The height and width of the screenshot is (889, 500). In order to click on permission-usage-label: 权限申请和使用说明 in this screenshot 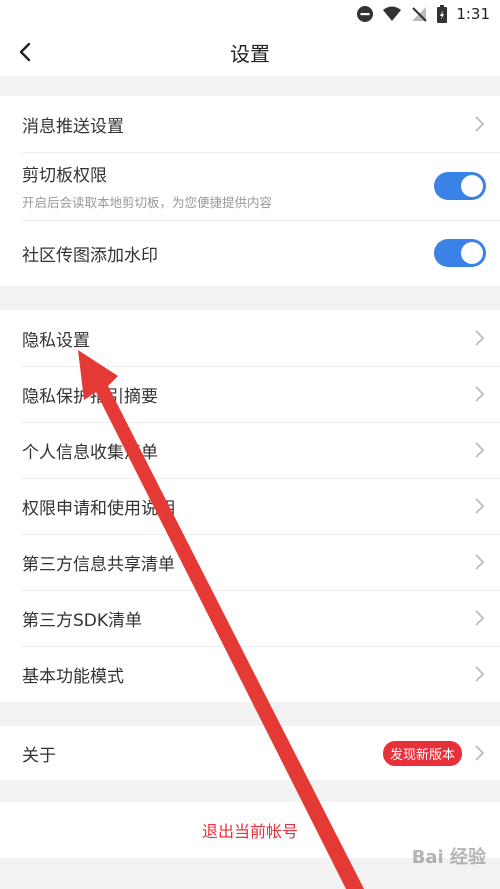, I will do `click(98, 508)`.